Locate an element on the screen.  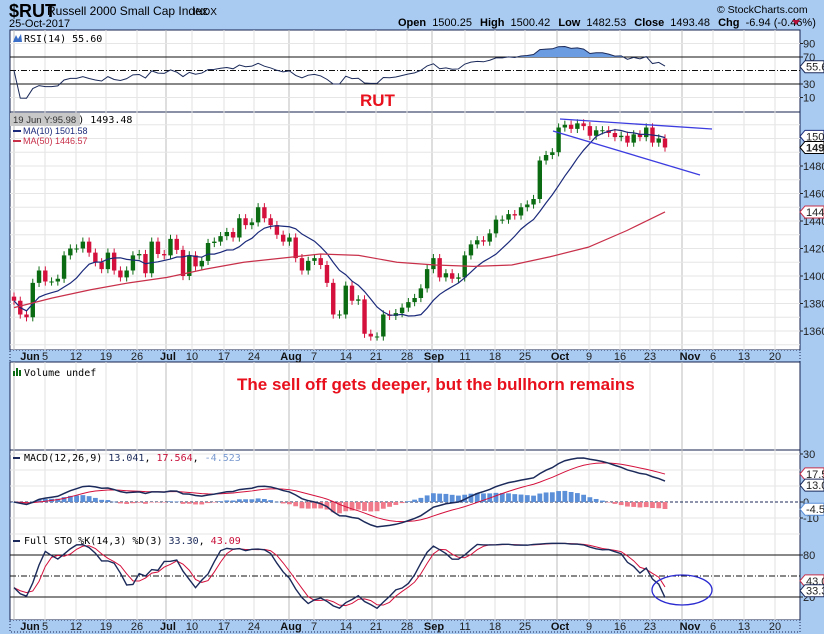
high-label: High is located at coordinates (492, 23).